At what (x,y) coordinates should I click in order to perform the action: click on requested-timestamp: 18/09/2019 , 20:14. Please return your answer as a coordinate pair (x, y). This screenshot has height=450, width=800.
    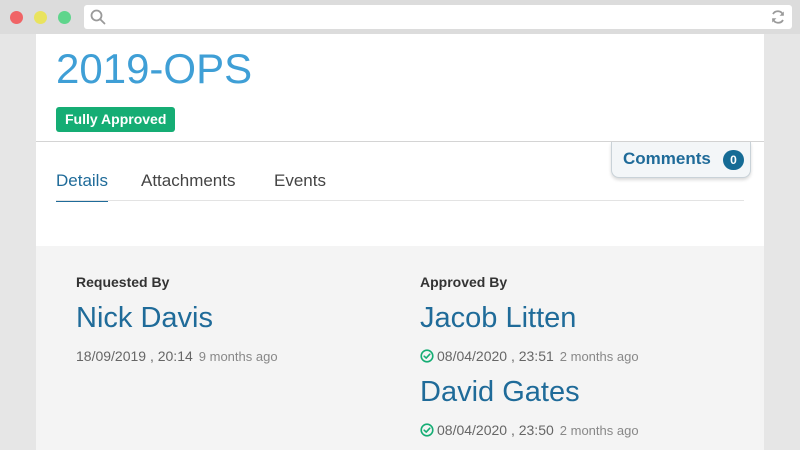
    Looking at the image, I should click on (134, 356).